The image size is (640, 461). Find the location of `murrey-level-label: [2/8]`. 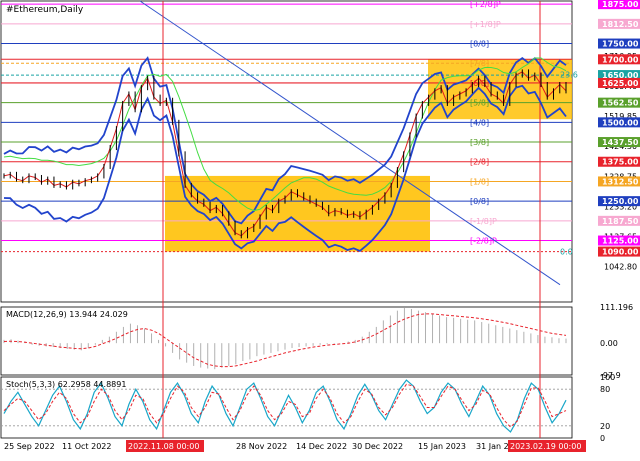

murrey-level-label: [2/8] is located at coordinates (479, 162).